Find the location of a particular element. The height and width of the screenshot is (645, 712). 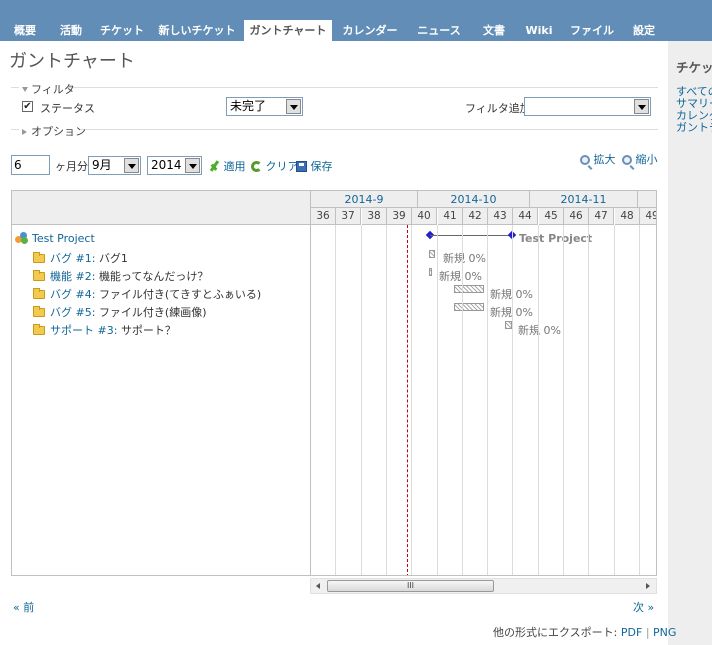

issue-row: バグ #1: バグ1 is located at coordinates (80, 258).